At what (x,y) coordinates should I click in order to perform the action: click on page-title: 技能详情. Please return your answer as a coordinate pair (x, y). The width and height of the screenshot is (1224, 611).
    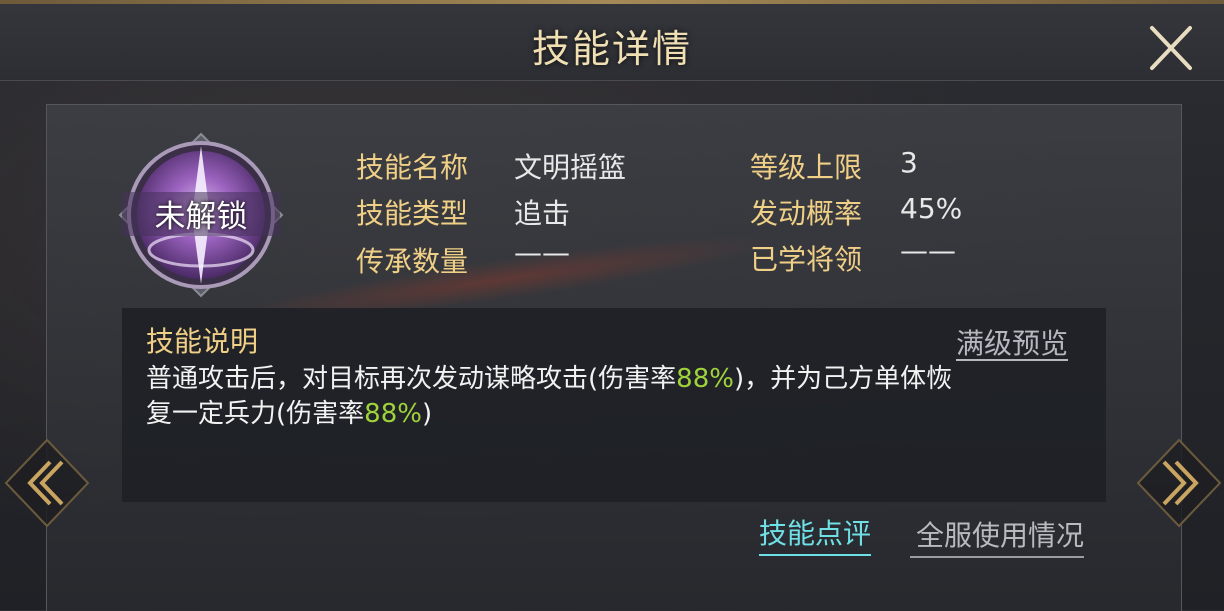
    Looking at the image, I should click on (611, 49).